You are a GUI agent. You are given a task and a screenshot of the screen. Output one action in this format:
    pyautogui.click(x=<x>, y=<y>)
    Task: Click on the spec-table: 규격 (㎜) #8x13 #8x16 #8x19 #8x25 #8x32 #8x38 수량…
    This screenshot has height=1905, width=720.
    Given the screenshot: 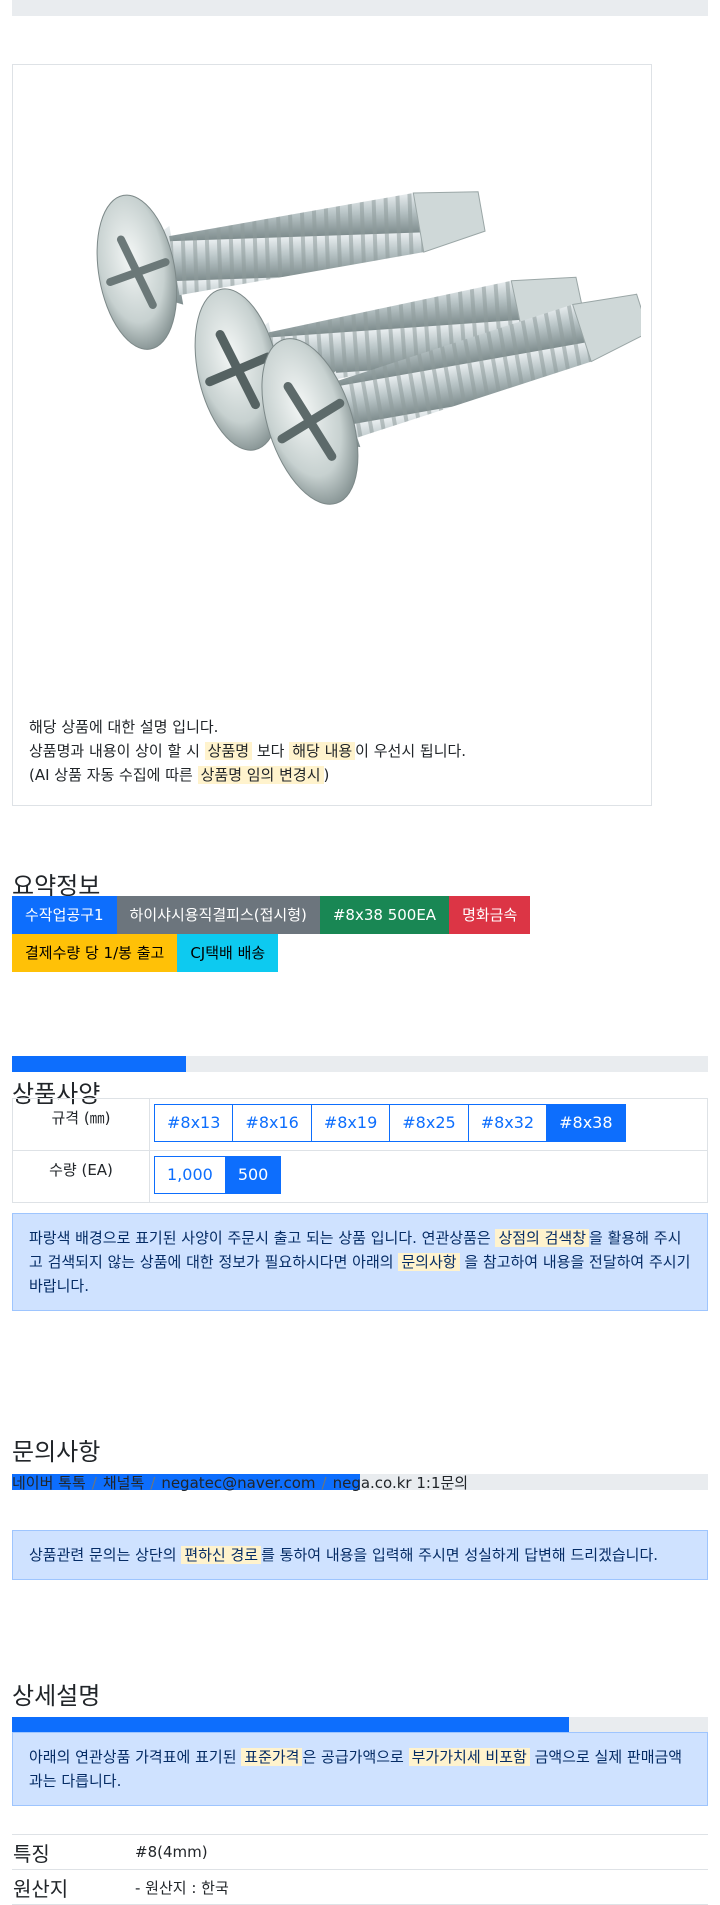 What is the action you would take?
    pyautogui.click(x=360, y=1150)
    